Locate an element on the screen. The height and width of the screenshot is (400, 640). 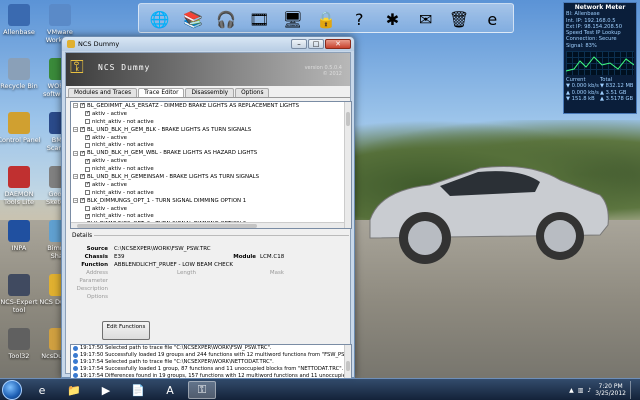
minimize-button: – is located at coordinates (299, 44).